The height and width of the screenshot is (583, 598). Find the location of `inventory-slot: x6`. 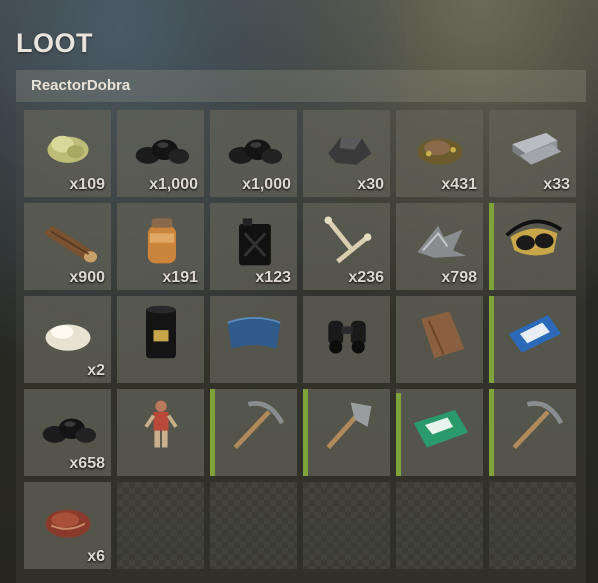

inventory-slot: x6 is located at coordinates (67, 525).